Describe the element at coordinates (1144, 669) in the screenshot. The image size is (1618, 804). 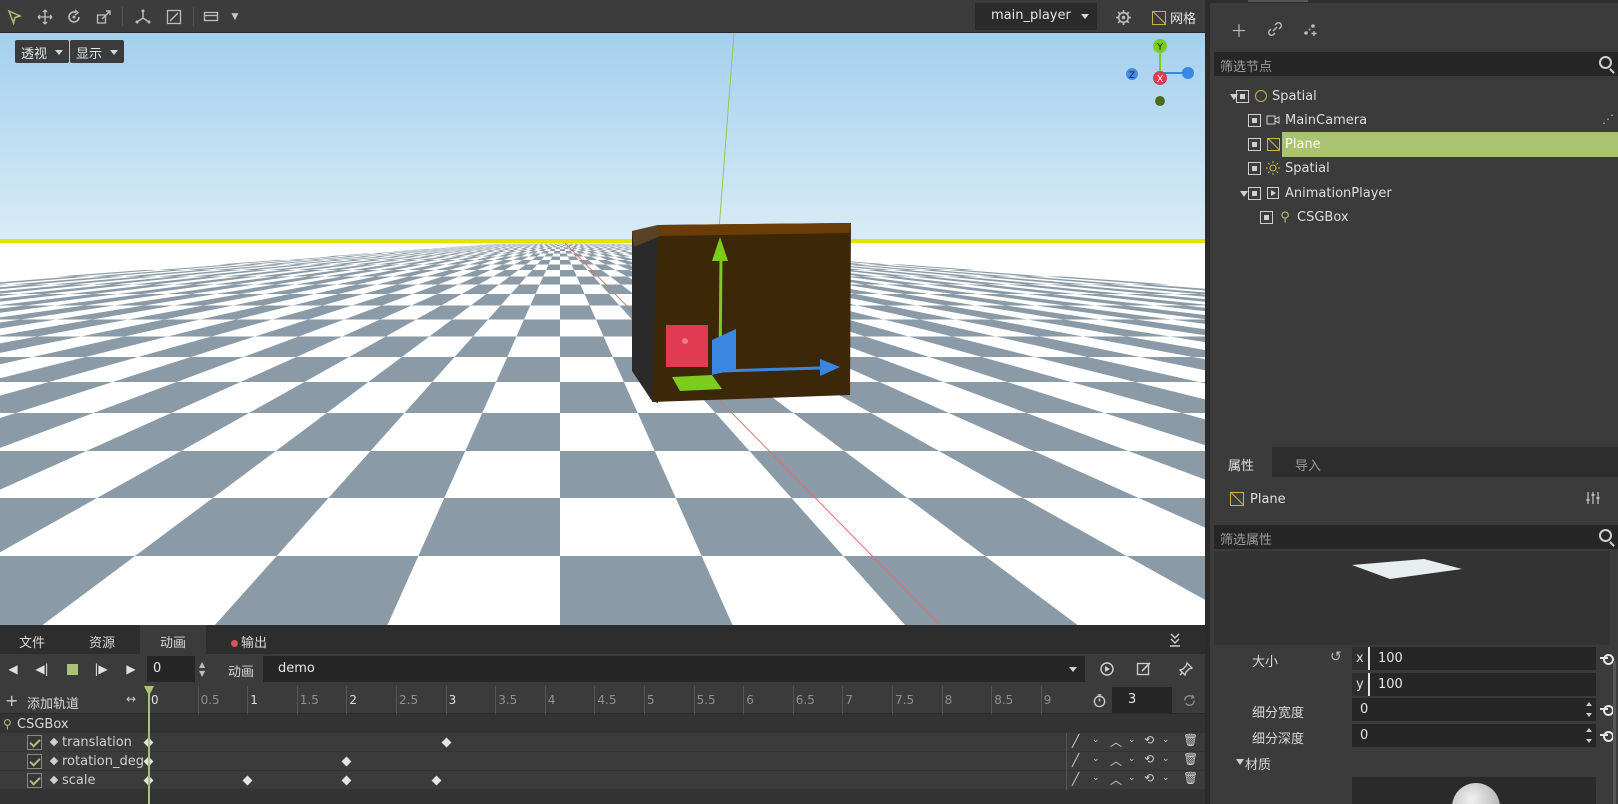
I see `edit-animation-icon` at that location.